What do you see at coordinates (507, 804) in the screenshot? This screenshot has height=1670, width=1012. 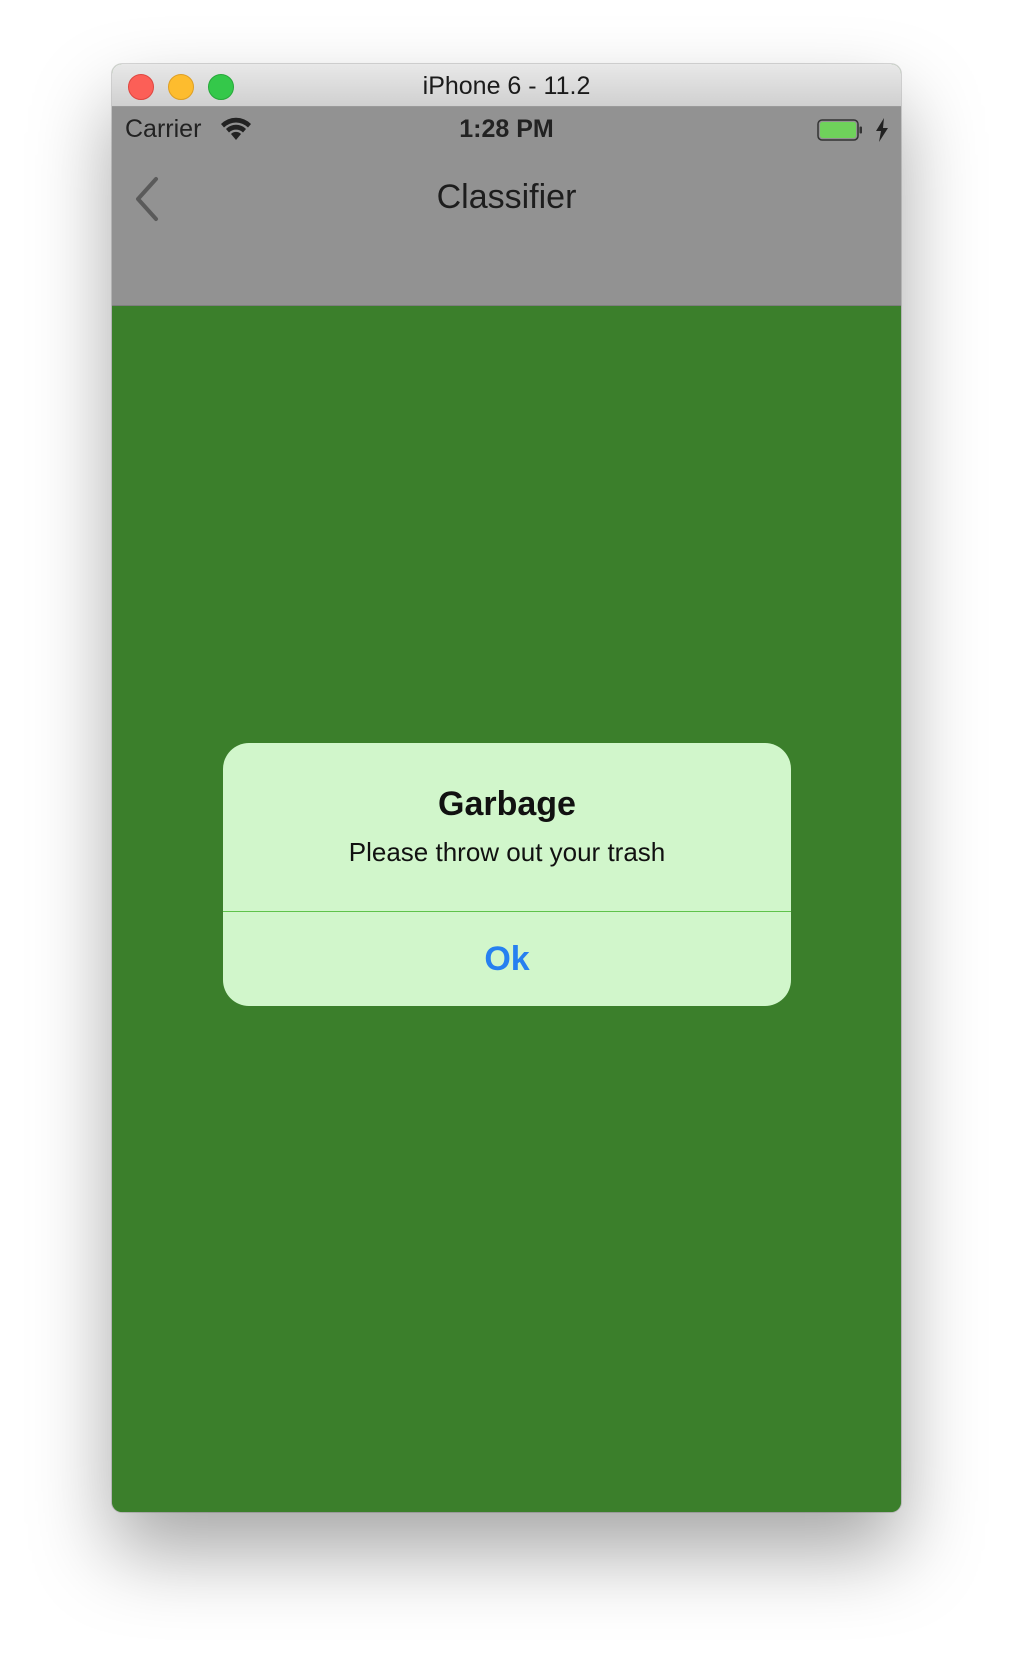 I see `alert-title: Garbage` at bounding box center [507, 804].